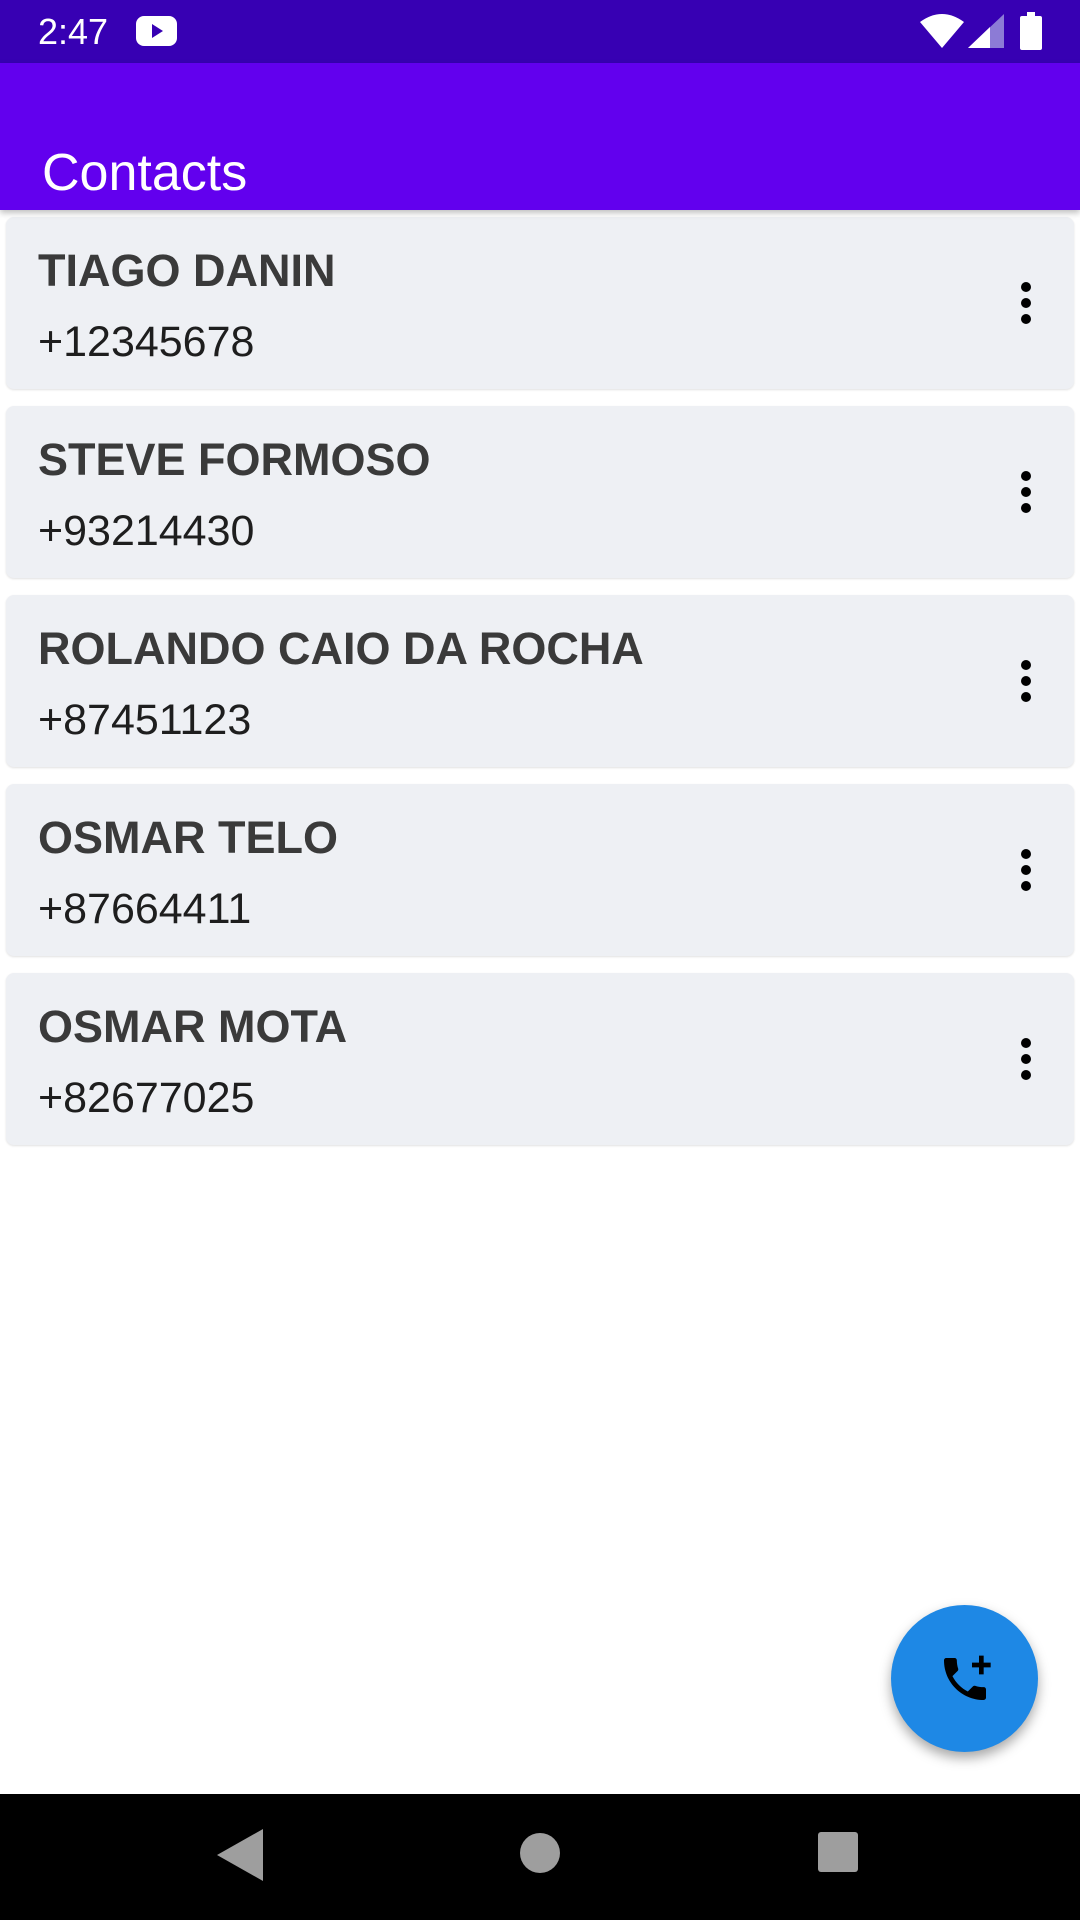  What do you see at coordinates (540, 1059) in the screenshot?
I see `contact-card: OSMAR MOTA +82677025` at bounding box center [540, 1059].